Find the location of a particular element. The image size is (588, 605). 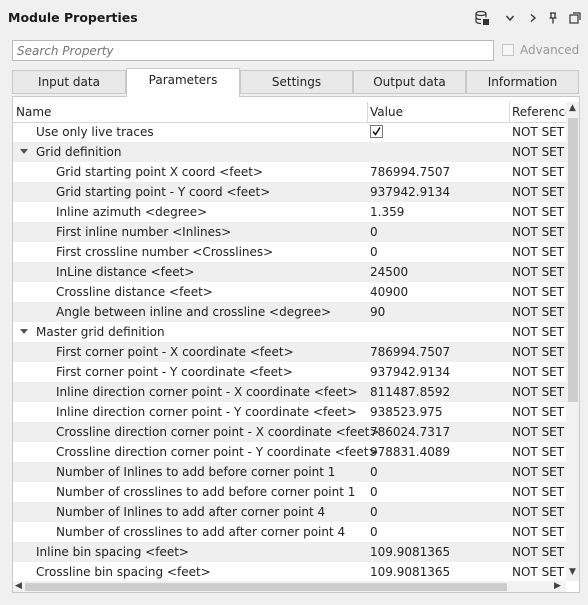

property-row: Inline azimuth <degree> 1.359 NOT SET is located at coordinates (289, 212).